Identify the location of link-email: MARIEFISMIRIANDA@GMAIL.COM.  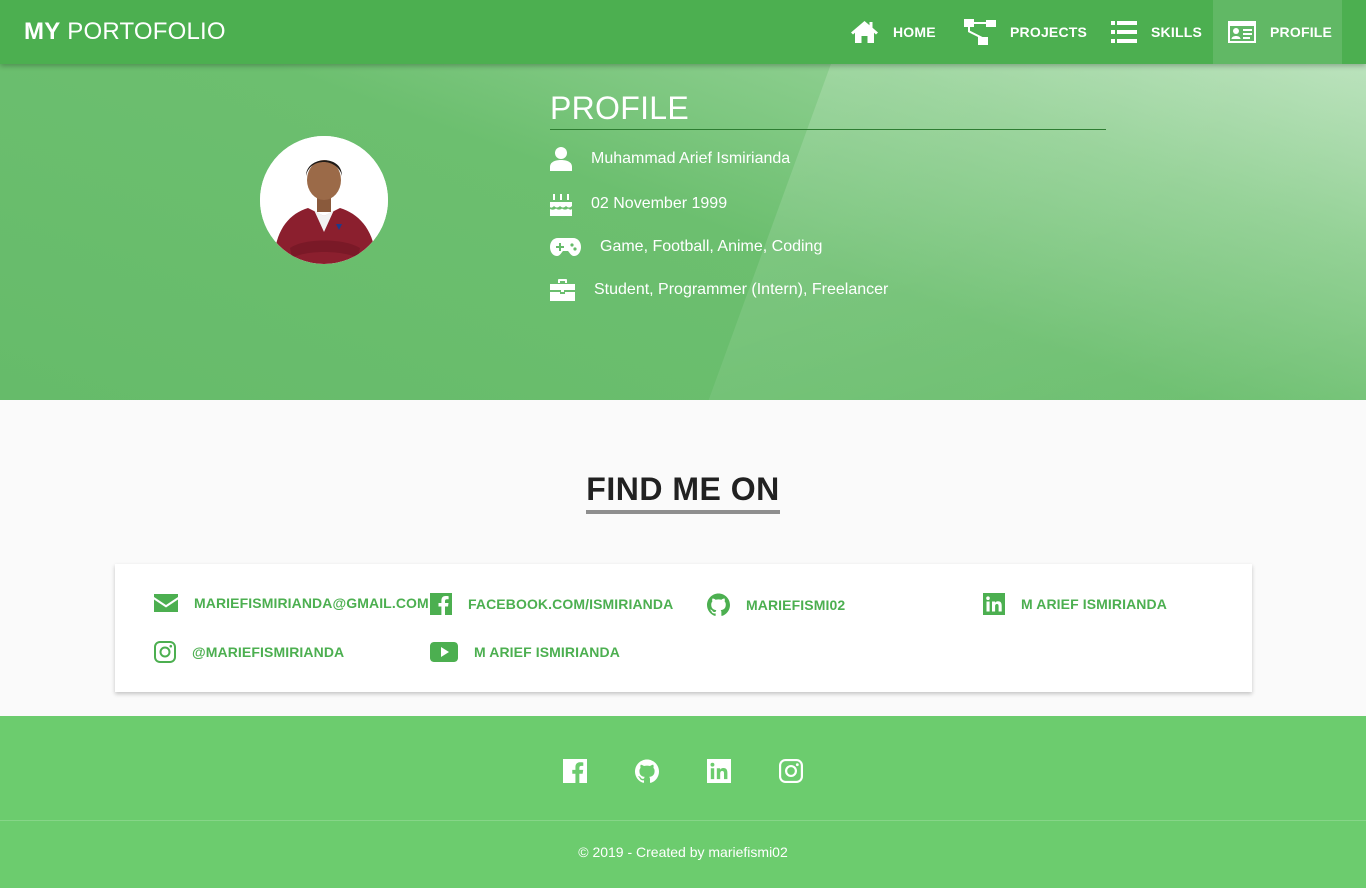
(291, 603).